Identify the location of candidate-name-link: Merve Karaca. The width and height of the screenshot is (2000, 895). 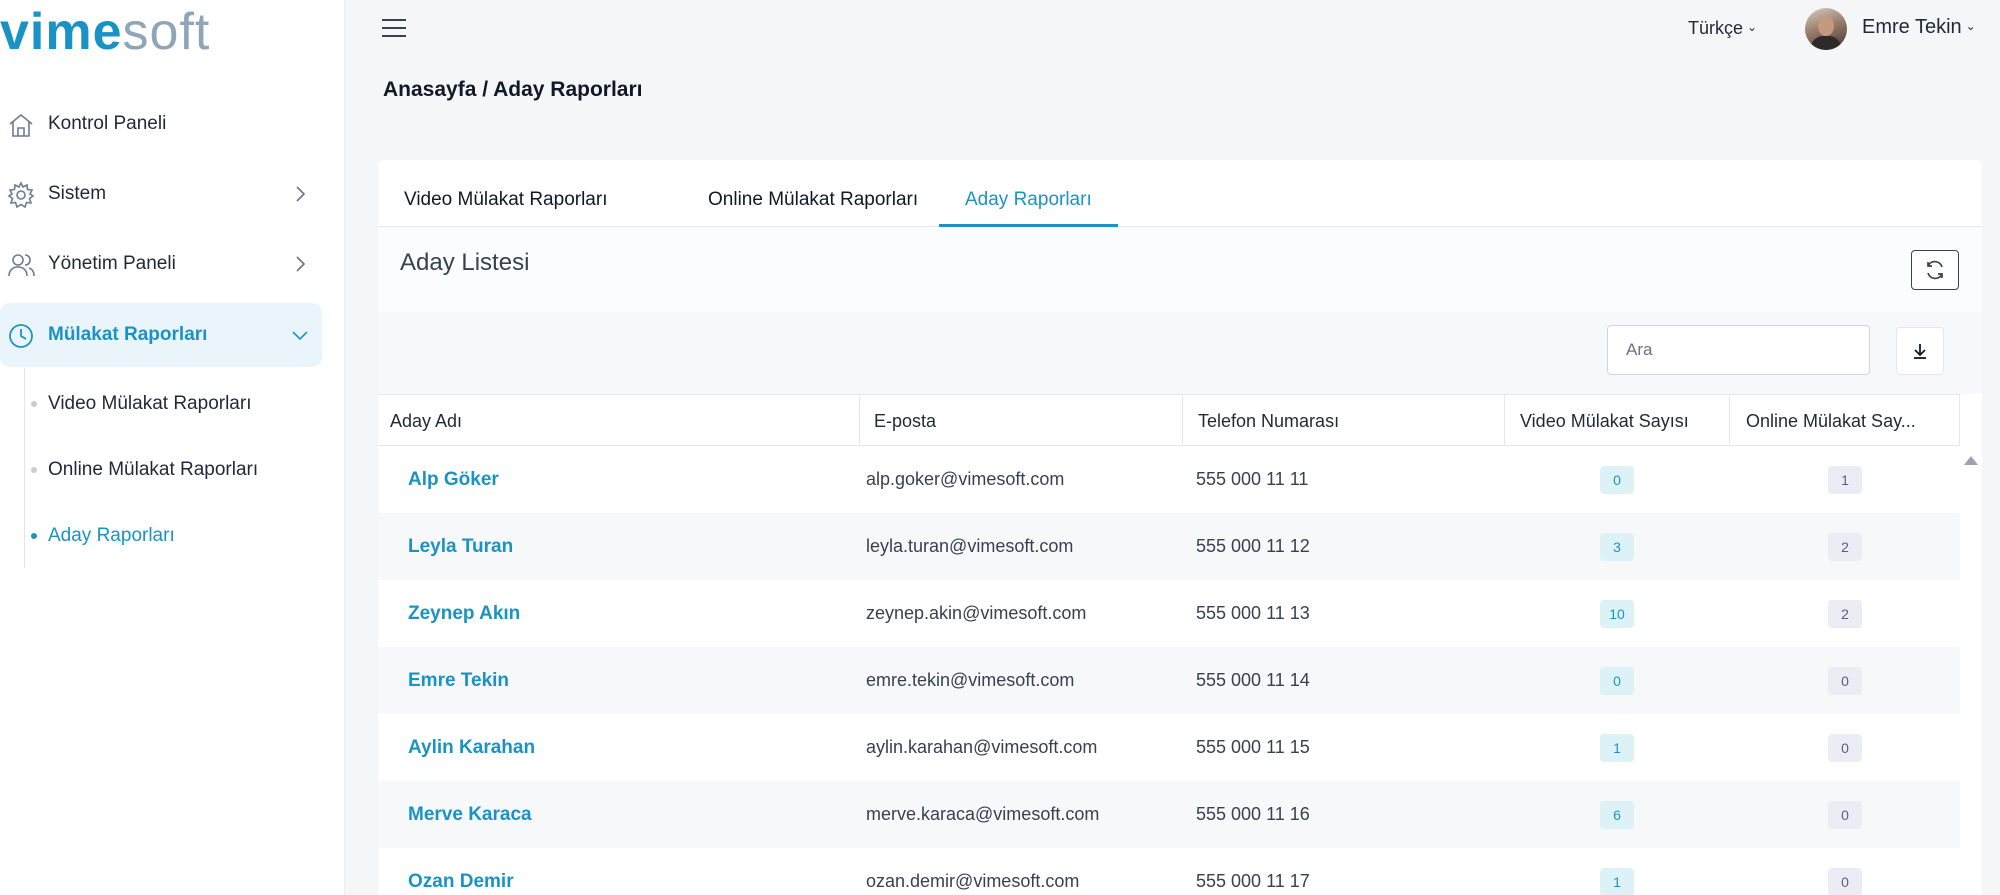
(470, 814).